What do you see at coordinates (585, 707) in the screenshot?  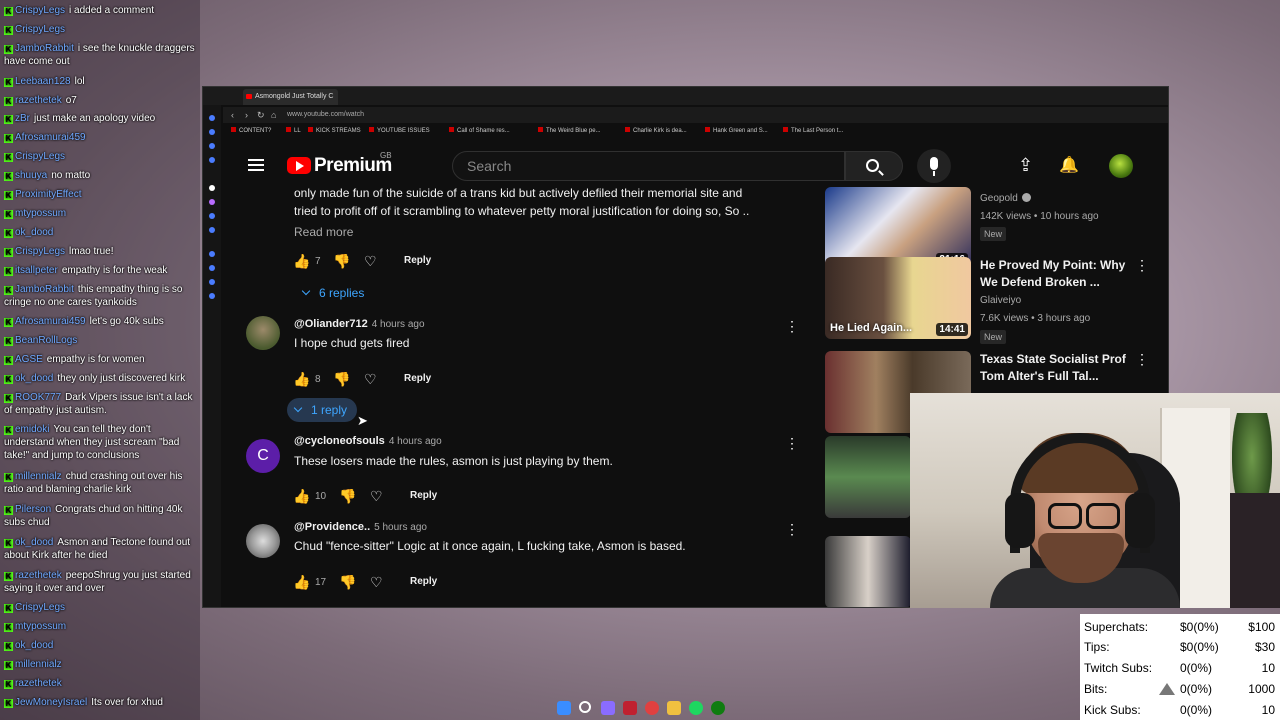 I see `search-icon` at bounding box center [585, 707].